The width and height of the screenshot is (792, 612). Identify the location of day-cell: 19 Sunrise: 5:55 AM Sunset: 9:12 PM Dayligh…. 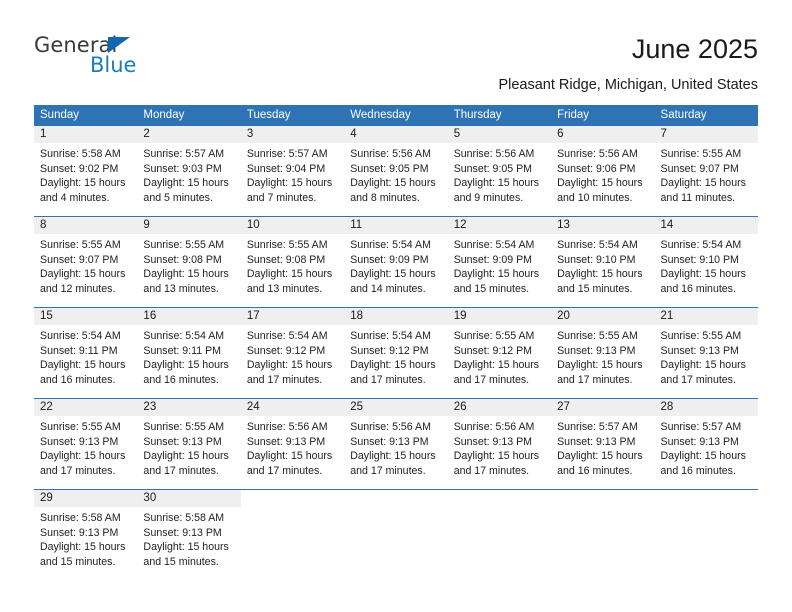
(499, 353).